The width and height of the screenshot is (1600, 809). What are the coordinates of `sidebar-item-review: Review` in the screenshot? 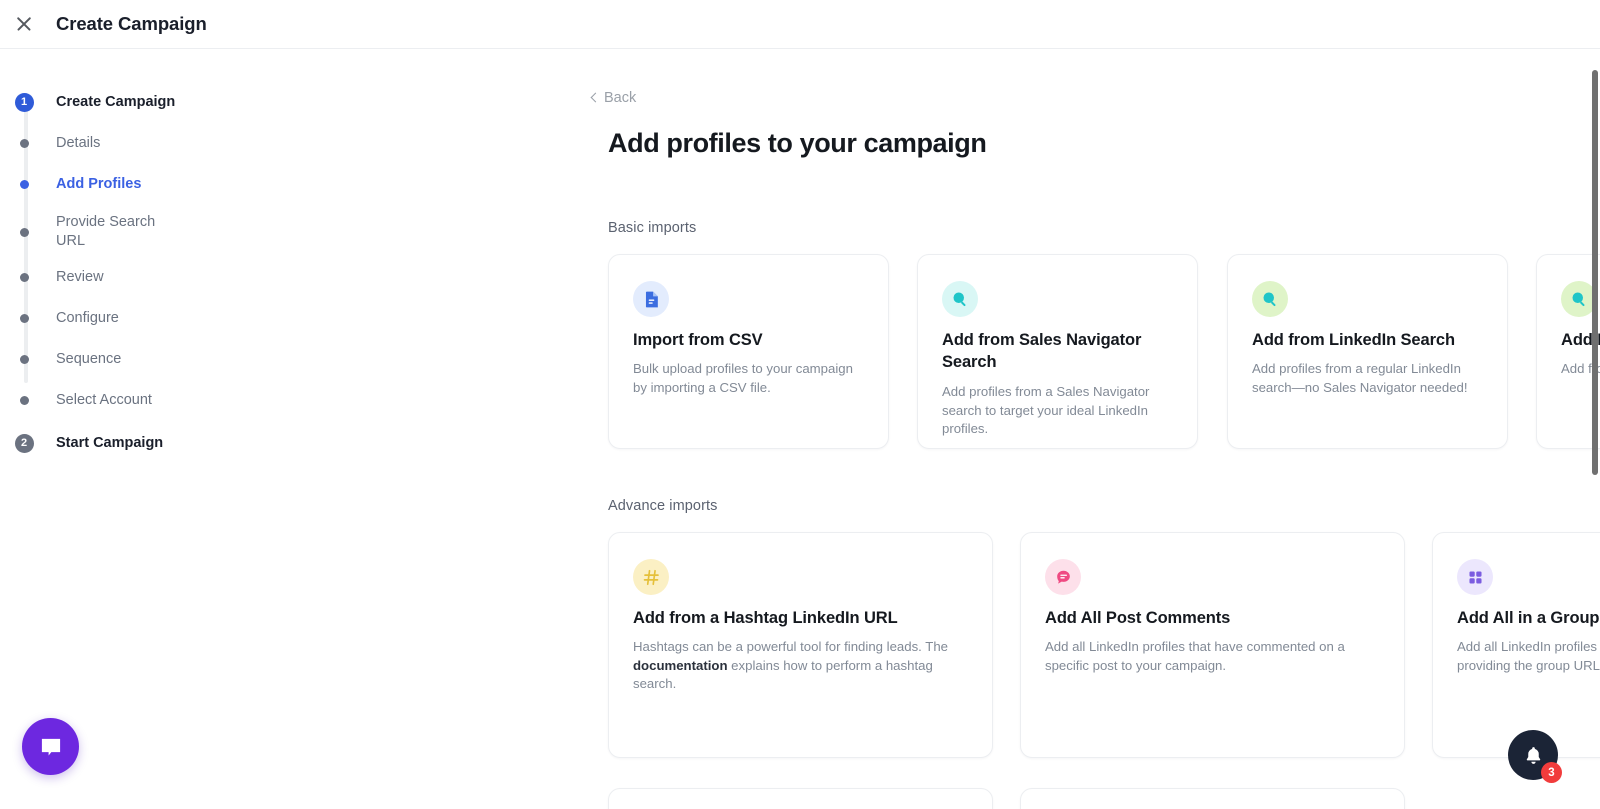 It's located at (150, 277).